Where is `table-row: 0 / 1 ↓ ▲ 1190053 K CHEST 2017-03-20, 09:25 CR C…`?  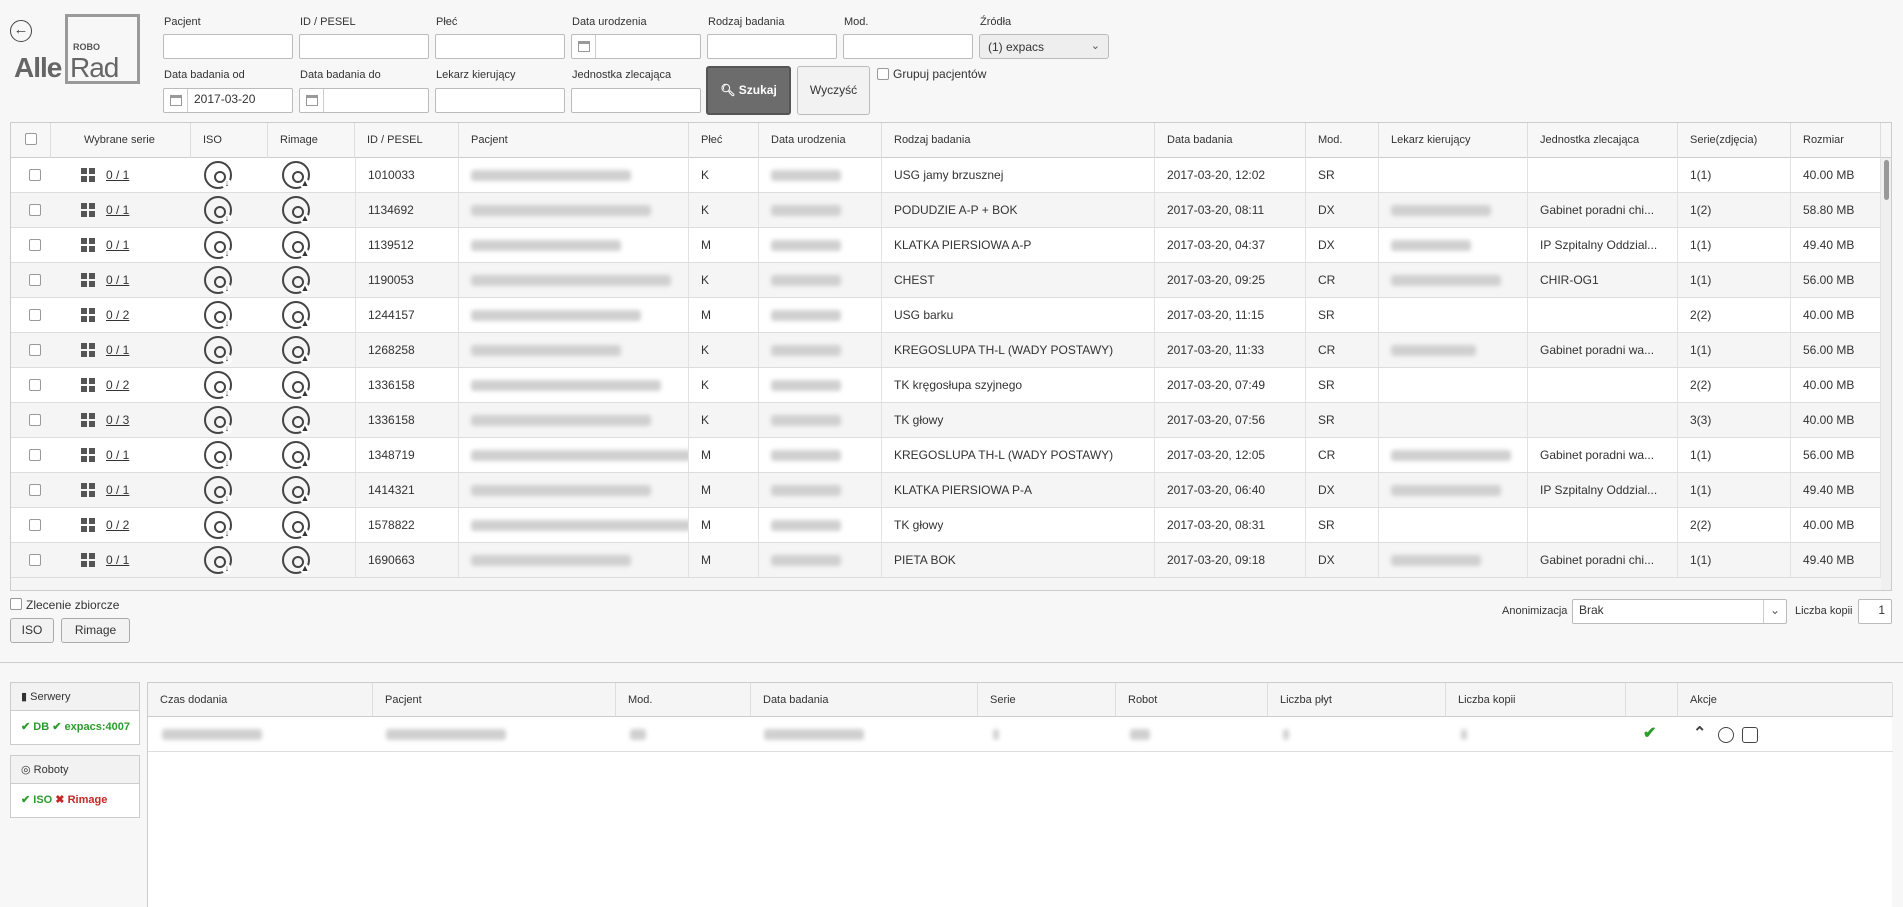 table-row: 0 / 1 ↓ ▲ 1190053 K CHEST 2017-03-20, 09:25 CR C… is located at coordinates (946, 280).